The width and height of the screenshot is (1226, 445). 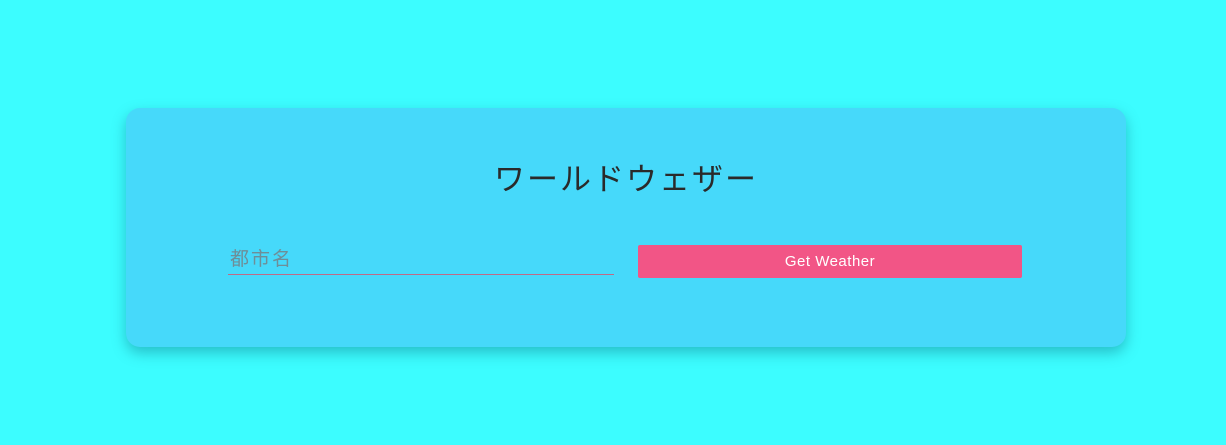 What do you see at coordinates (626, 180) in the screenshot?
I see `app-title: ワールドウェザー` at bounding box center [626, 180].